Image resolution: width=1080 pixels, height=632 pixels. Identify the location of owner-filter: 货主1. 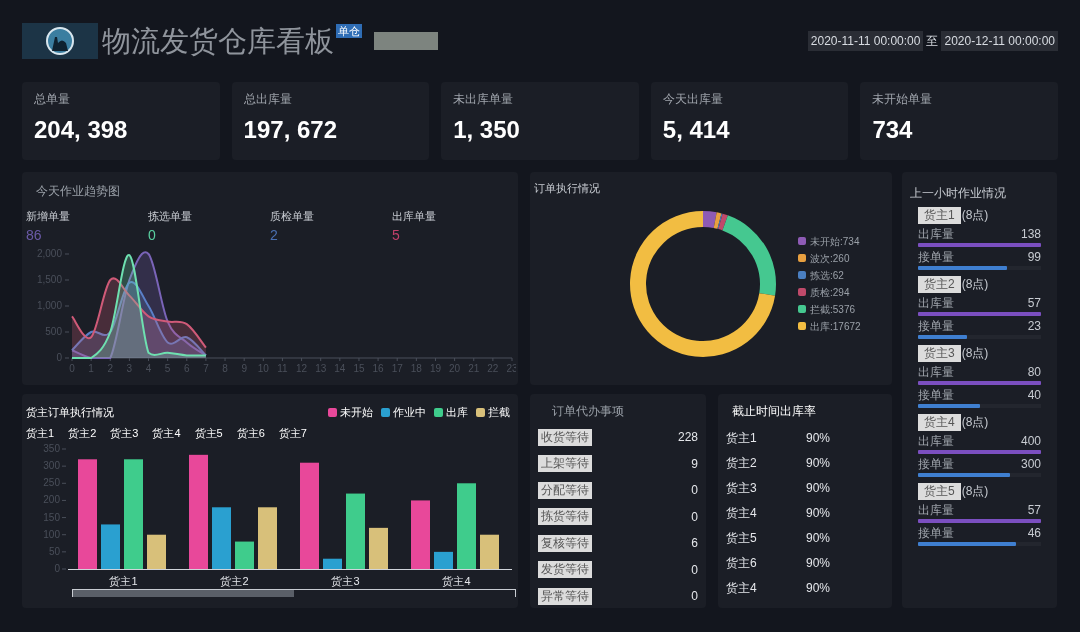
(40, 432).